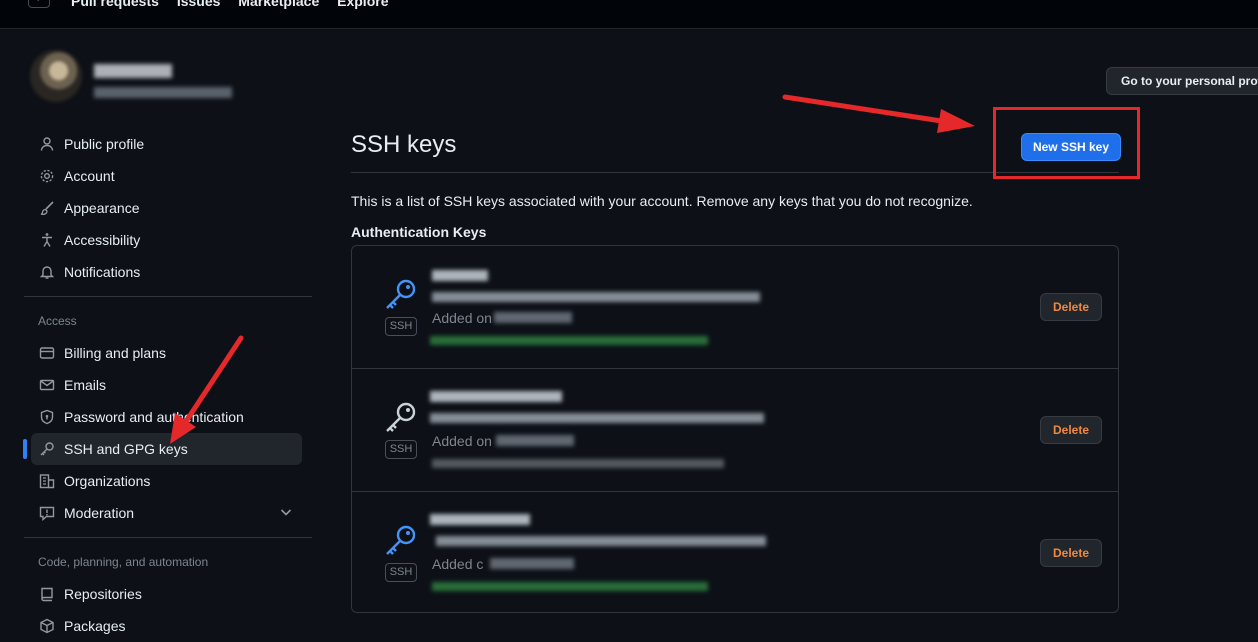 This screenshot has width=1258, height=642. I want to click on shield-lock-icon, so click(47, 417).